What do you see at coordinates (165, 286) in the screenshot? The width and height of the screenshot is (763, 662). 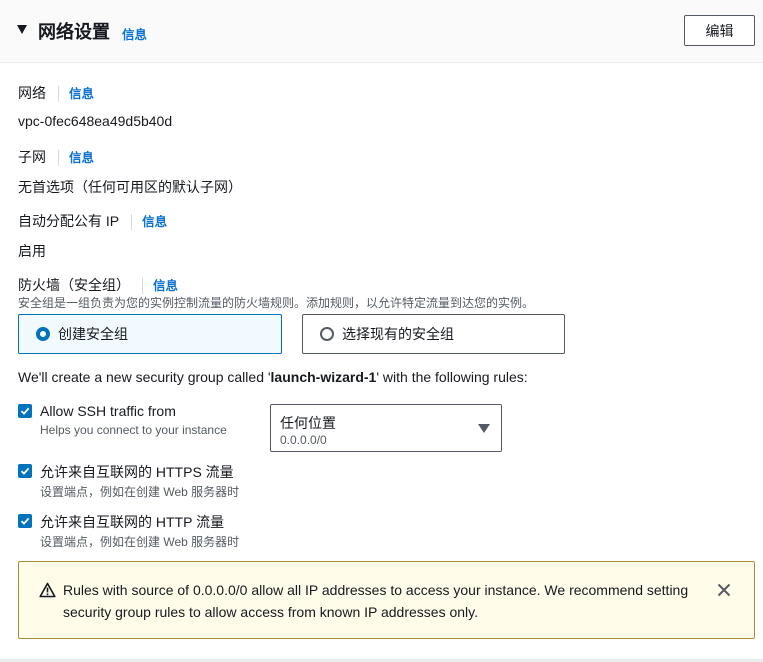 I see `firewall-info-link: 信息` at bounding box center [165, 286].